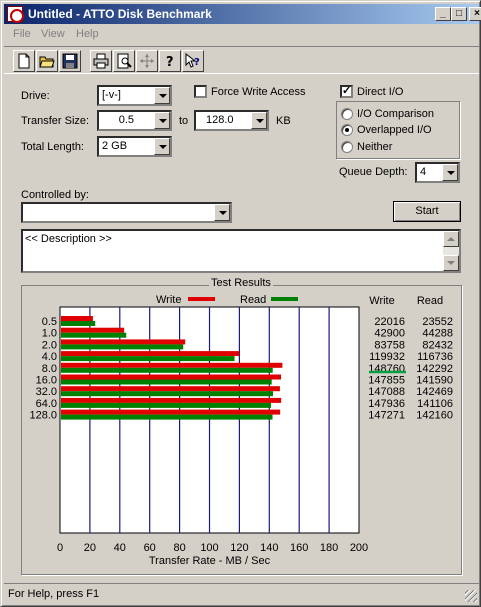 The width and height of the screenshot is (481, 607). I want to click on write-value: 83758, so click(389, 345).